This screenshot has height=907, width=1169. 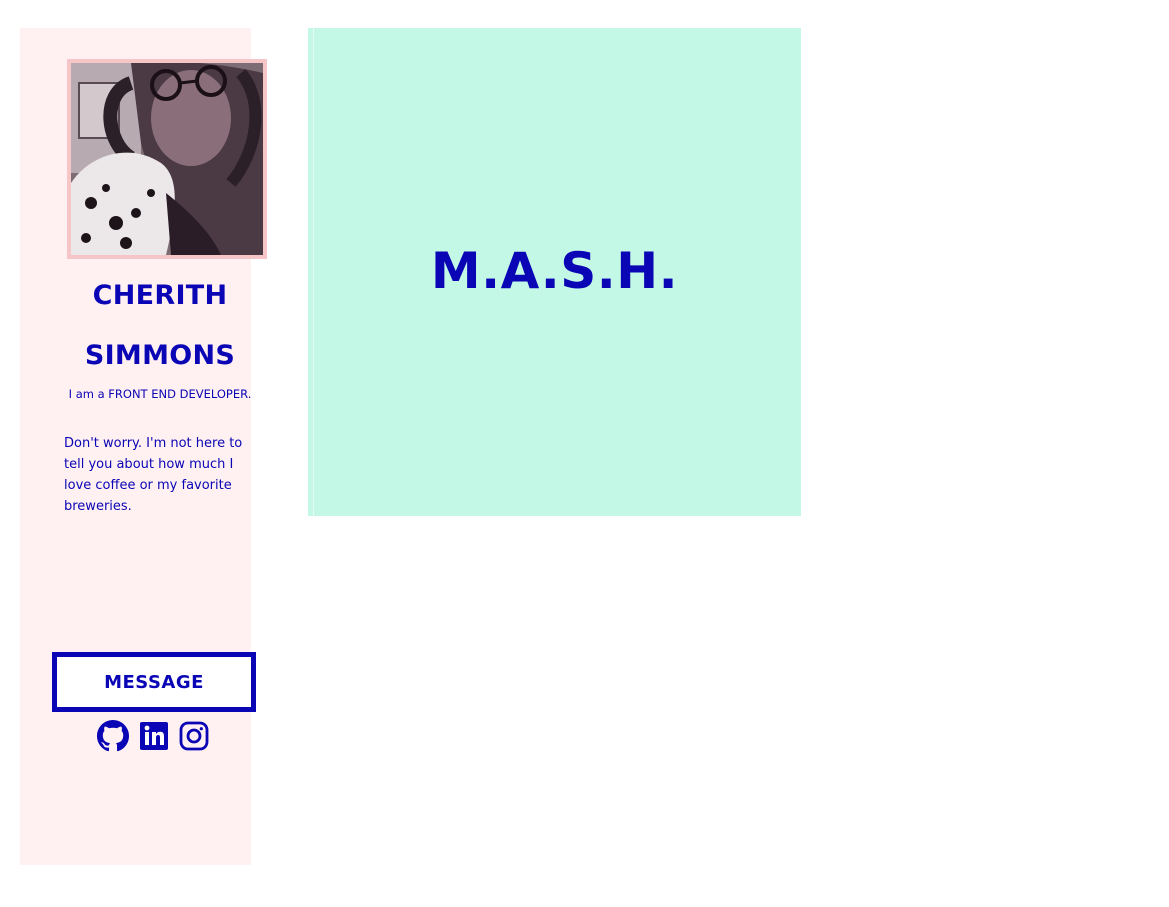 What do you see at coordinates (194, 736) in the screenshot?
I see `instagram-icon` at bounding box center [194, 736].